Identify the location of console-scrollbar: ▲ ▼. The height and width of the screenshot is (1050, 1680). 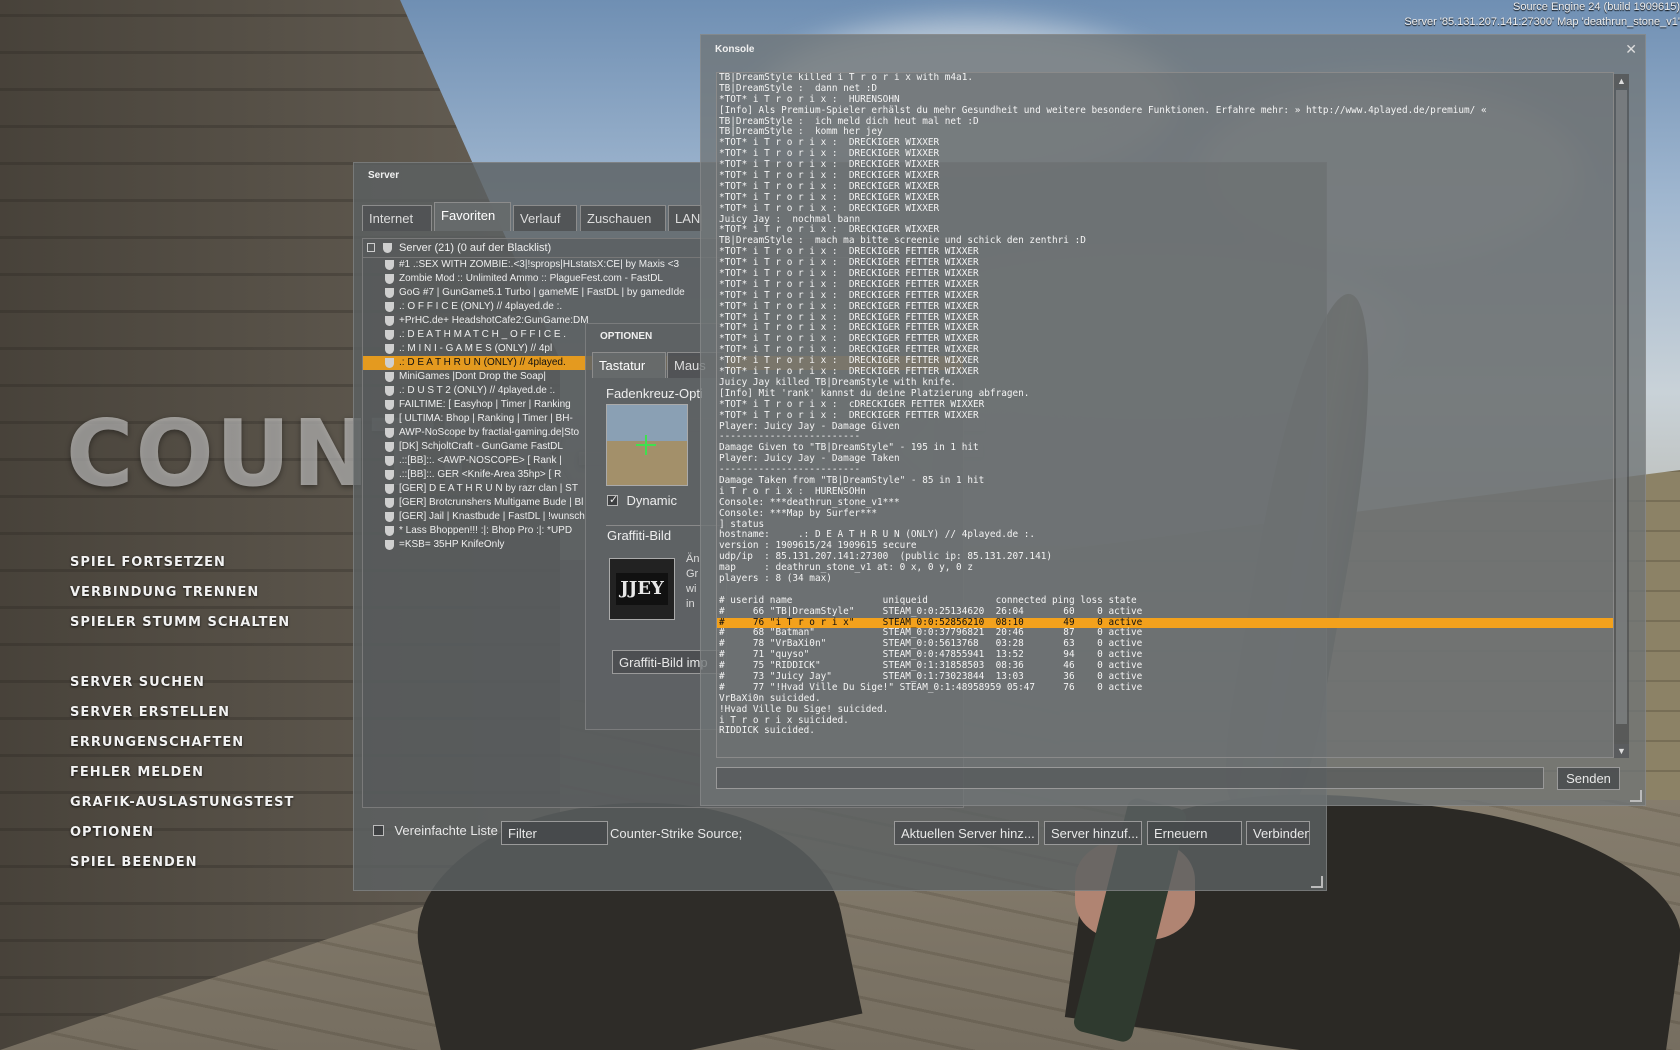
(1621, 416).